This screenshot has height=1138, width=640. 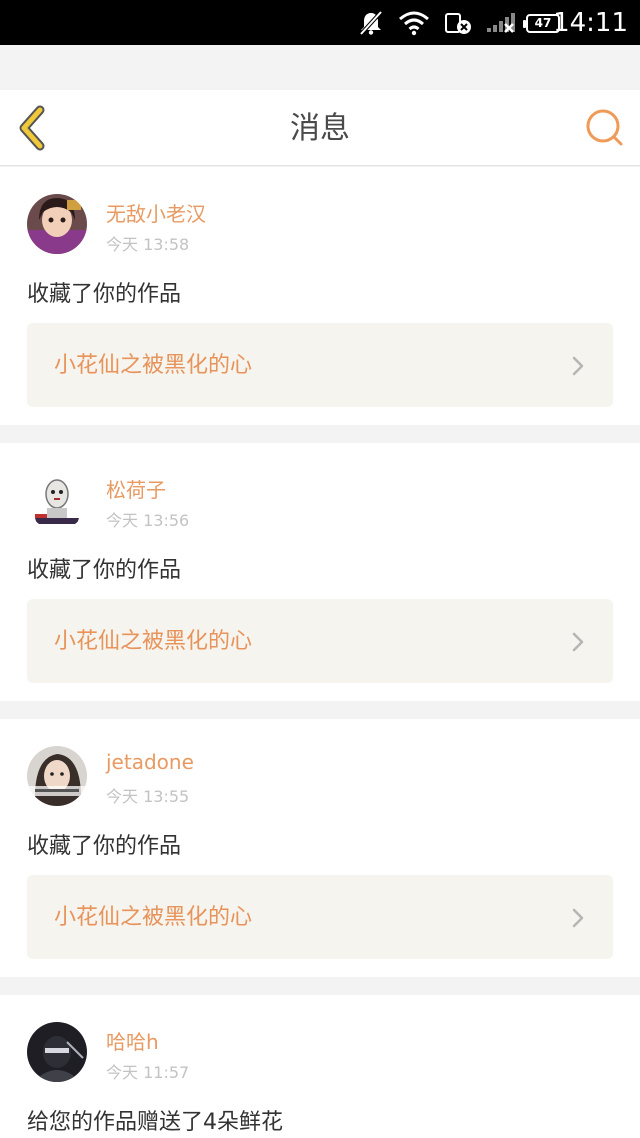 I want to click on wifi-icon, so click(x=414, y=22).